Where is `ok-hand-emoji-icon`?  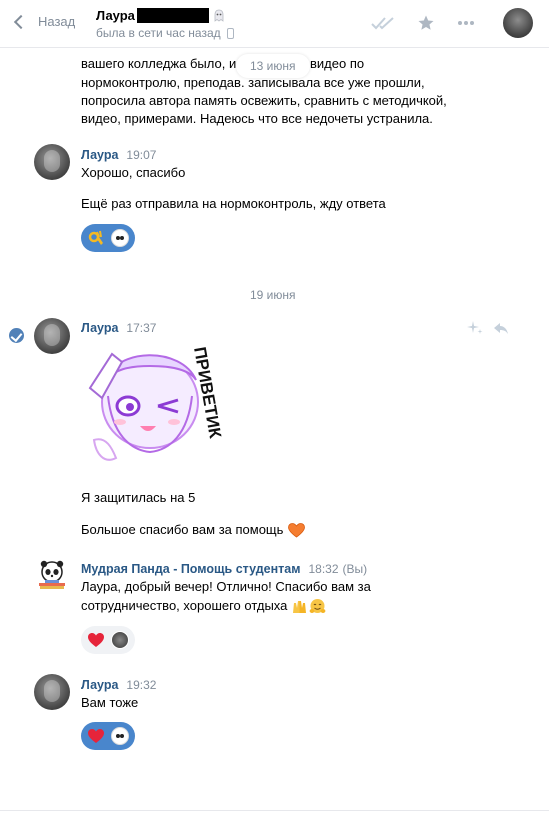
ok-hand-emoji-icon is located at coordinates (95, 237).